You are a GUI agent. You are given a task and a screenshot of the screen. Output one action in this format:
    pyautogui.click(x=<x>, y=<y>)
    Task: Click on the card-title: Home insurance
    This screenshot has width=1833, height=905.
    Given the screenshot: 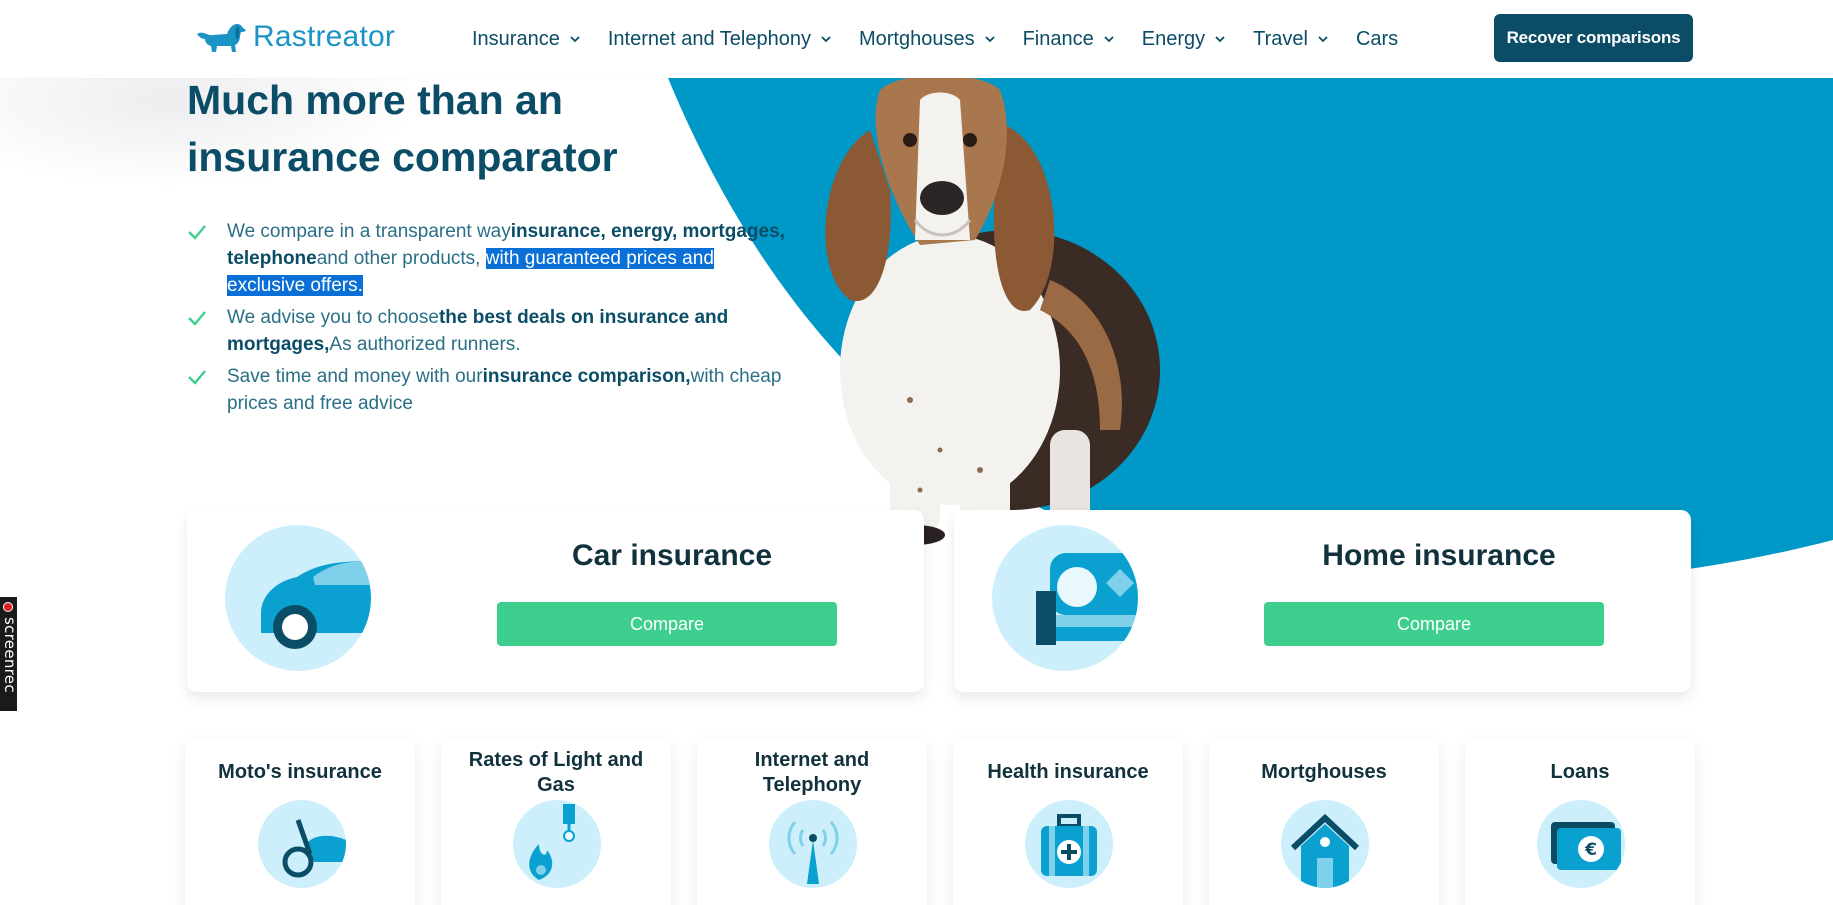 What is the action you would take?
    pyautogui.click(x=1439, y=555)
    